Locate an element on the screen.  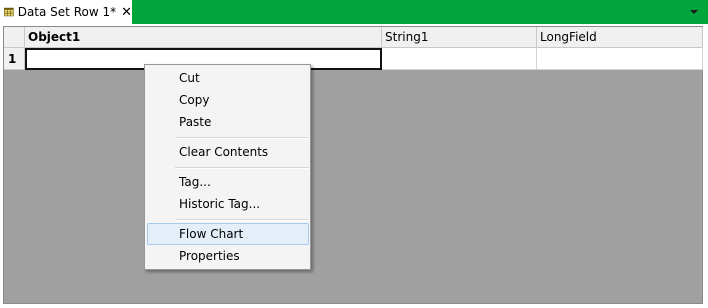
cell-longfield is located at coordinates (620, 59).